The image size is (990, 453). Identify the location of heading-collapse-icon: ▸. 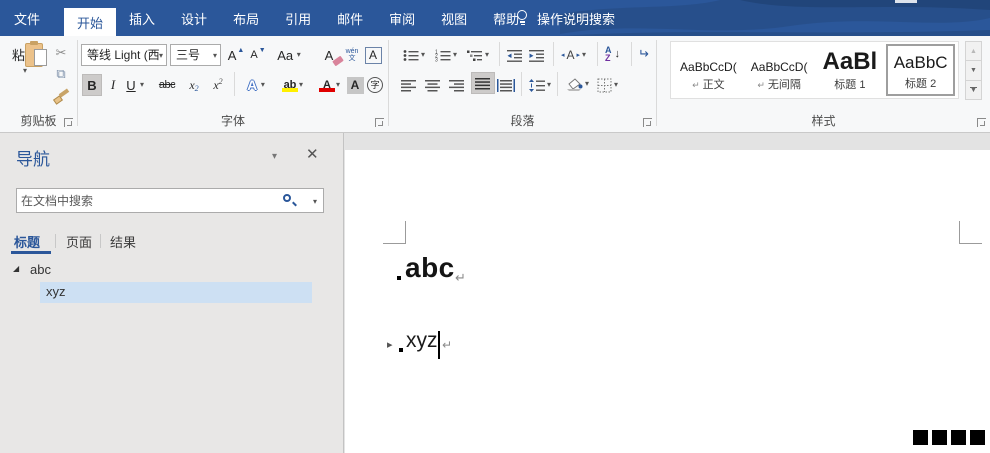
(390, 344).